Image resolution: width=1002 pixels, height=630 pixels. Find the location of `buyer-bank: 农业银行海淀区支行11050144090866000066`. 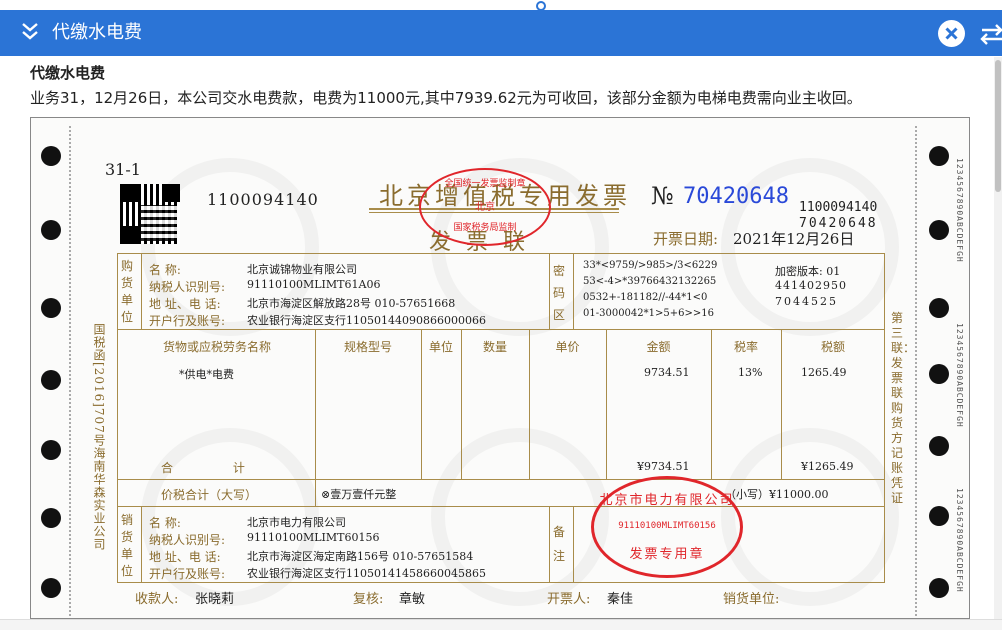

buyer-bank: 农业银行海淀区支行11050144090866000066 is located at coordinates (366, 320).